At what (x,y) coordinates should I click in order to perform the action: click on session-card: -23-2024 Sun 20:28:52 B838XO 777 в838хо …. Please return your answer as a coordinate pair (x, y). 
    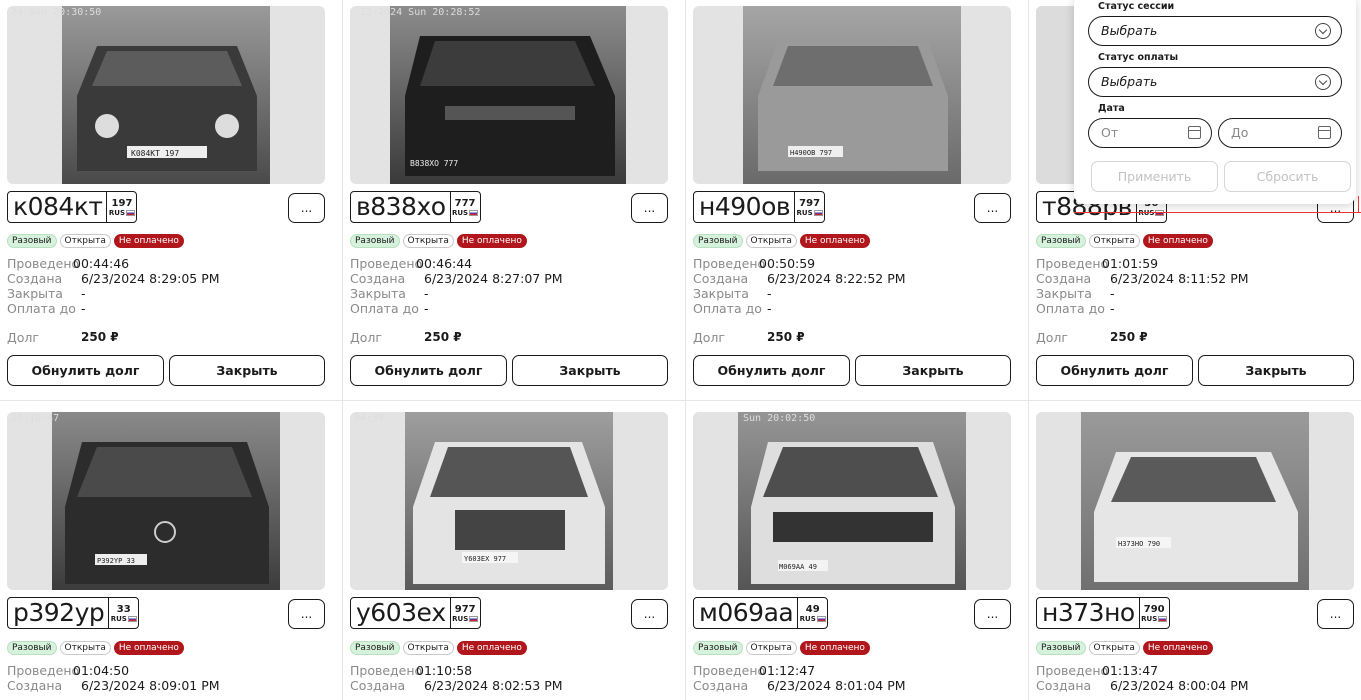
    Looking at the image, I should click on (514, 200).